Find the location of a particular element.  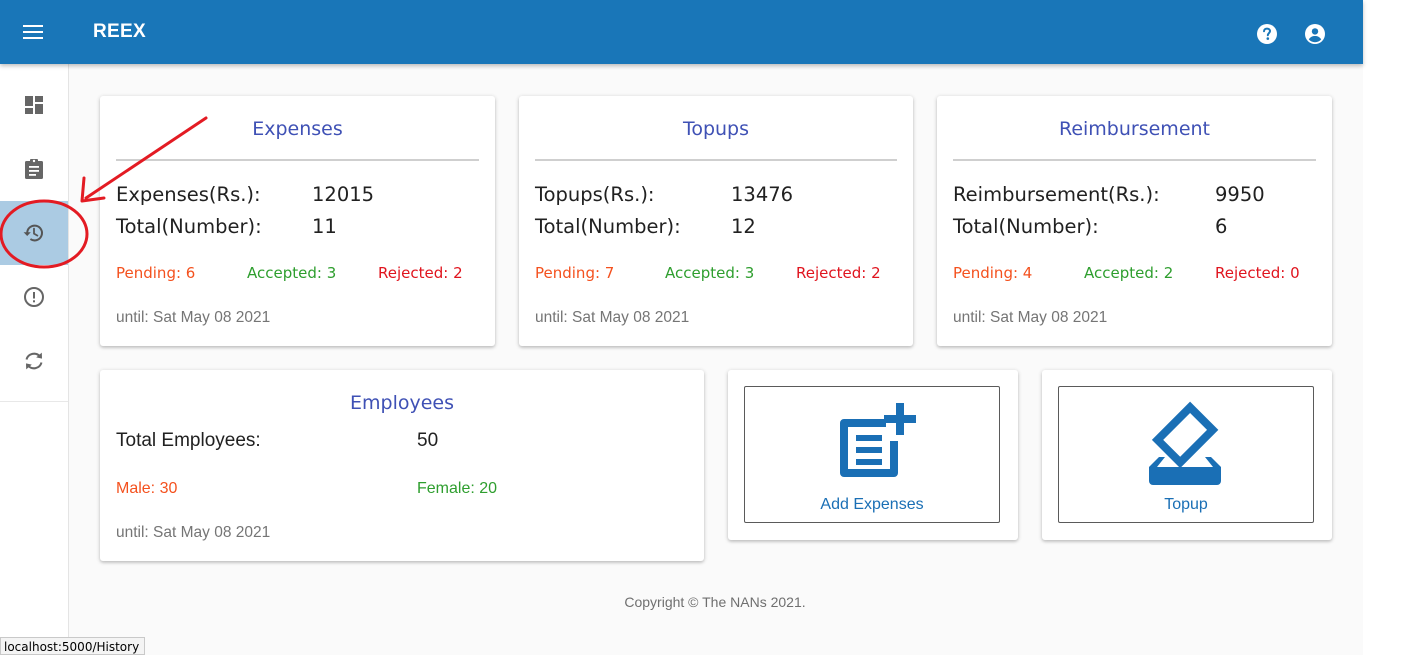

topup-card: Topup is located at coordinates (1187, 455).